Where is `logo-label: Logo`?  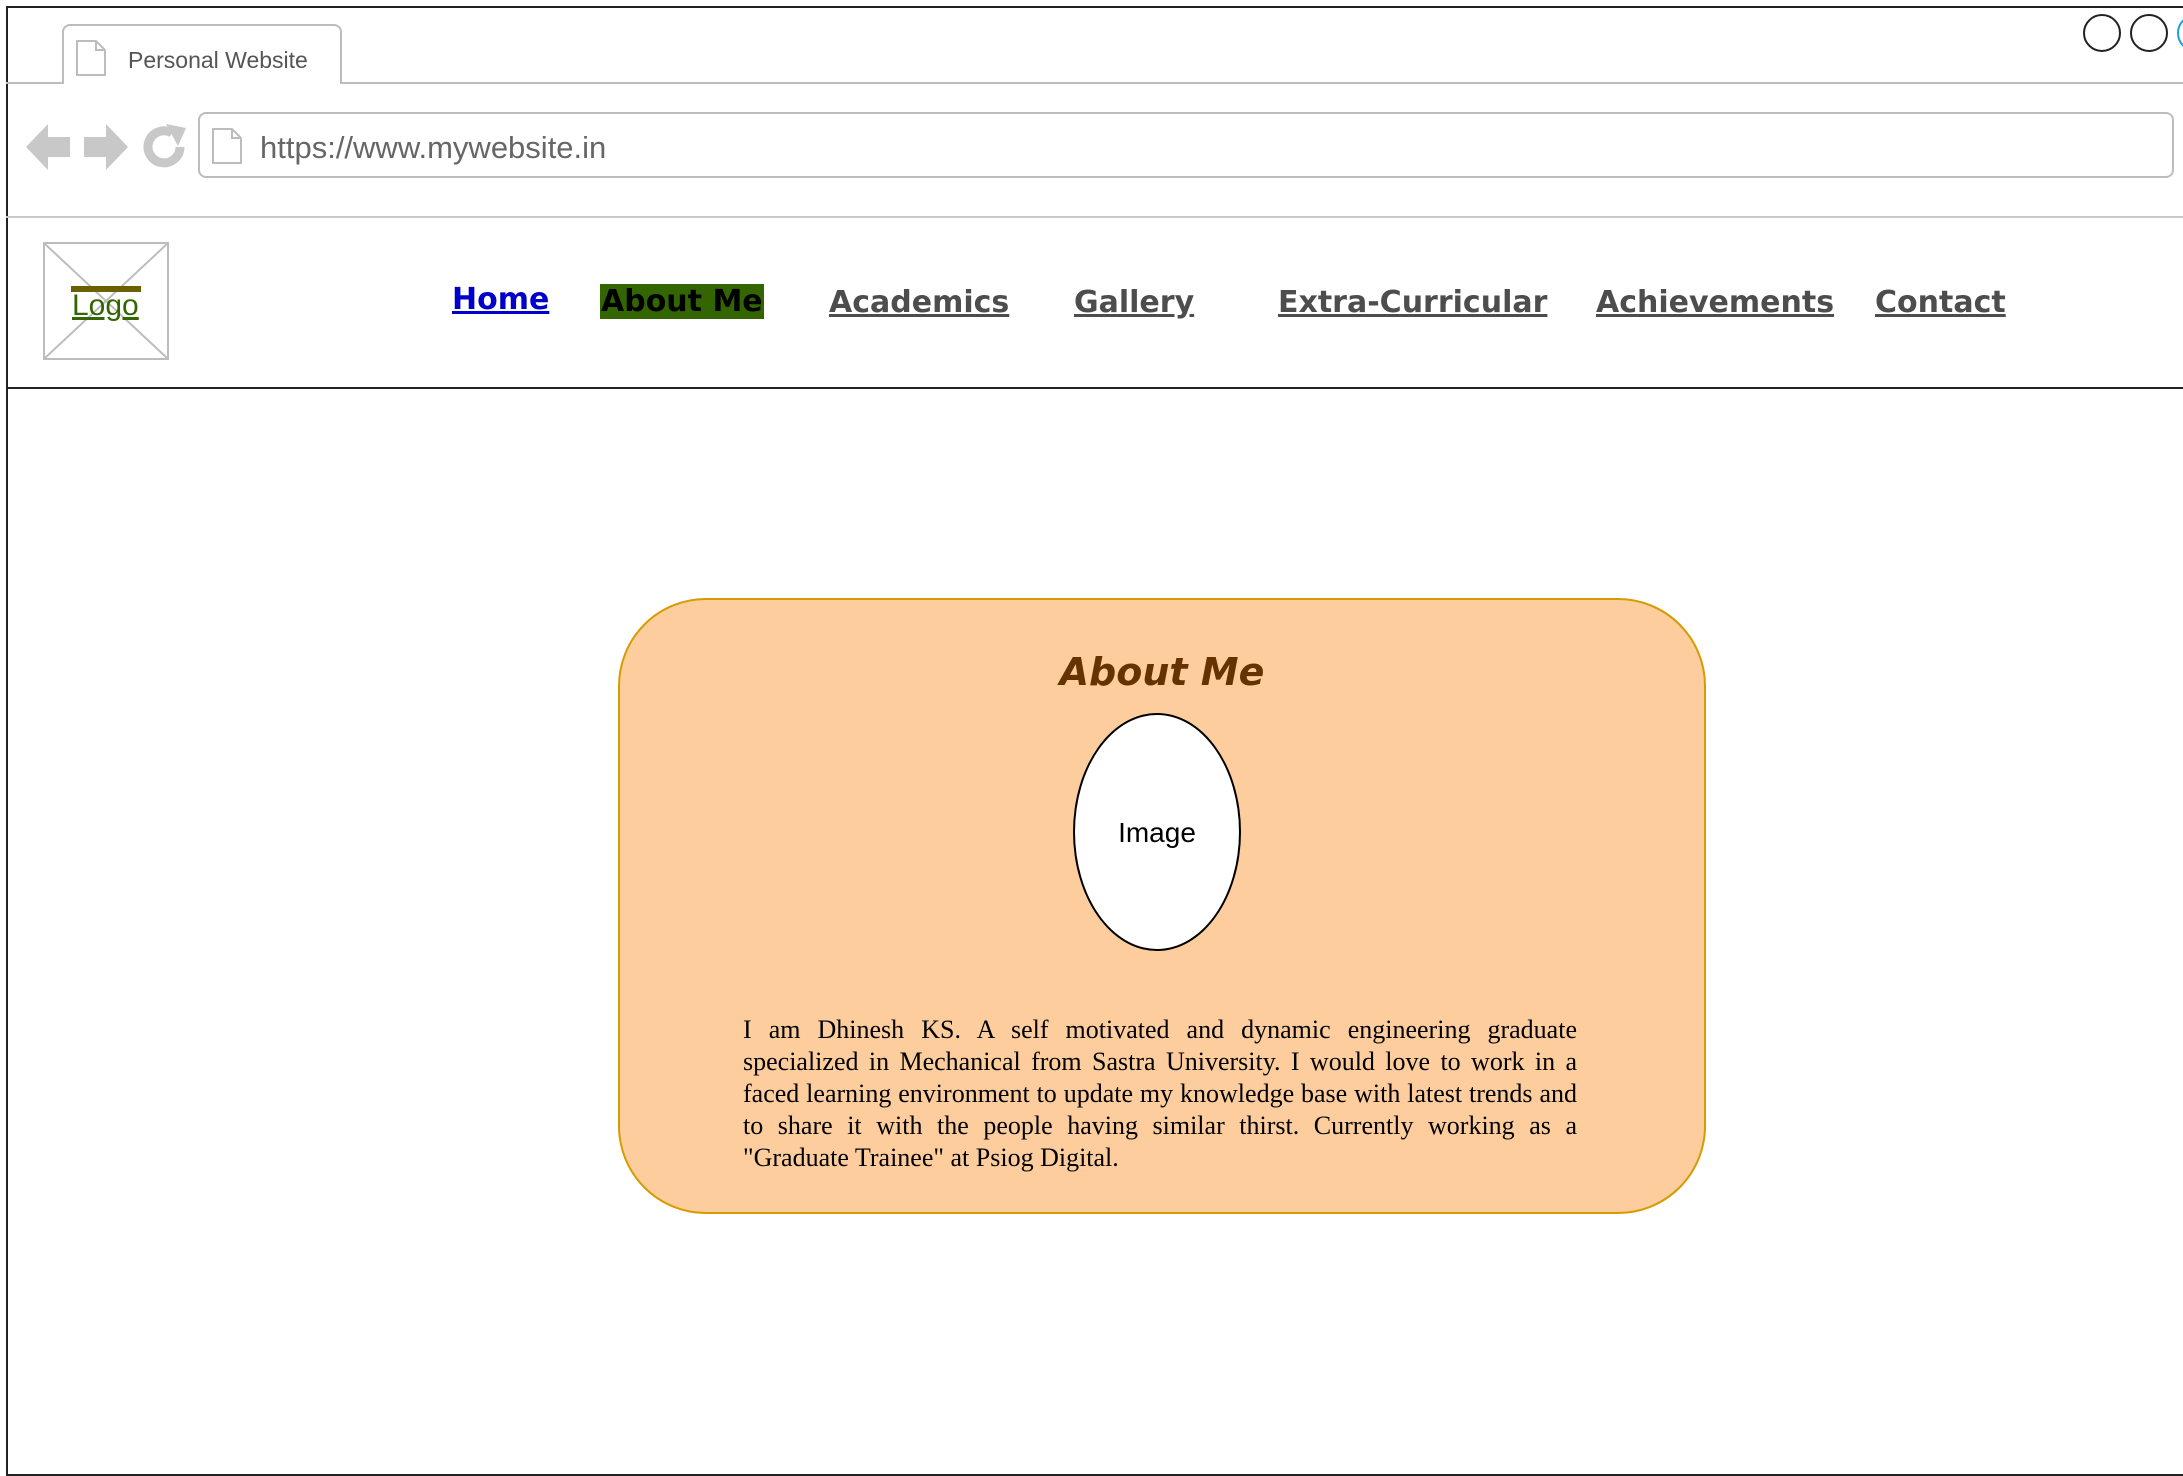
logo-label: Logo is located at coordinates (105, 305).